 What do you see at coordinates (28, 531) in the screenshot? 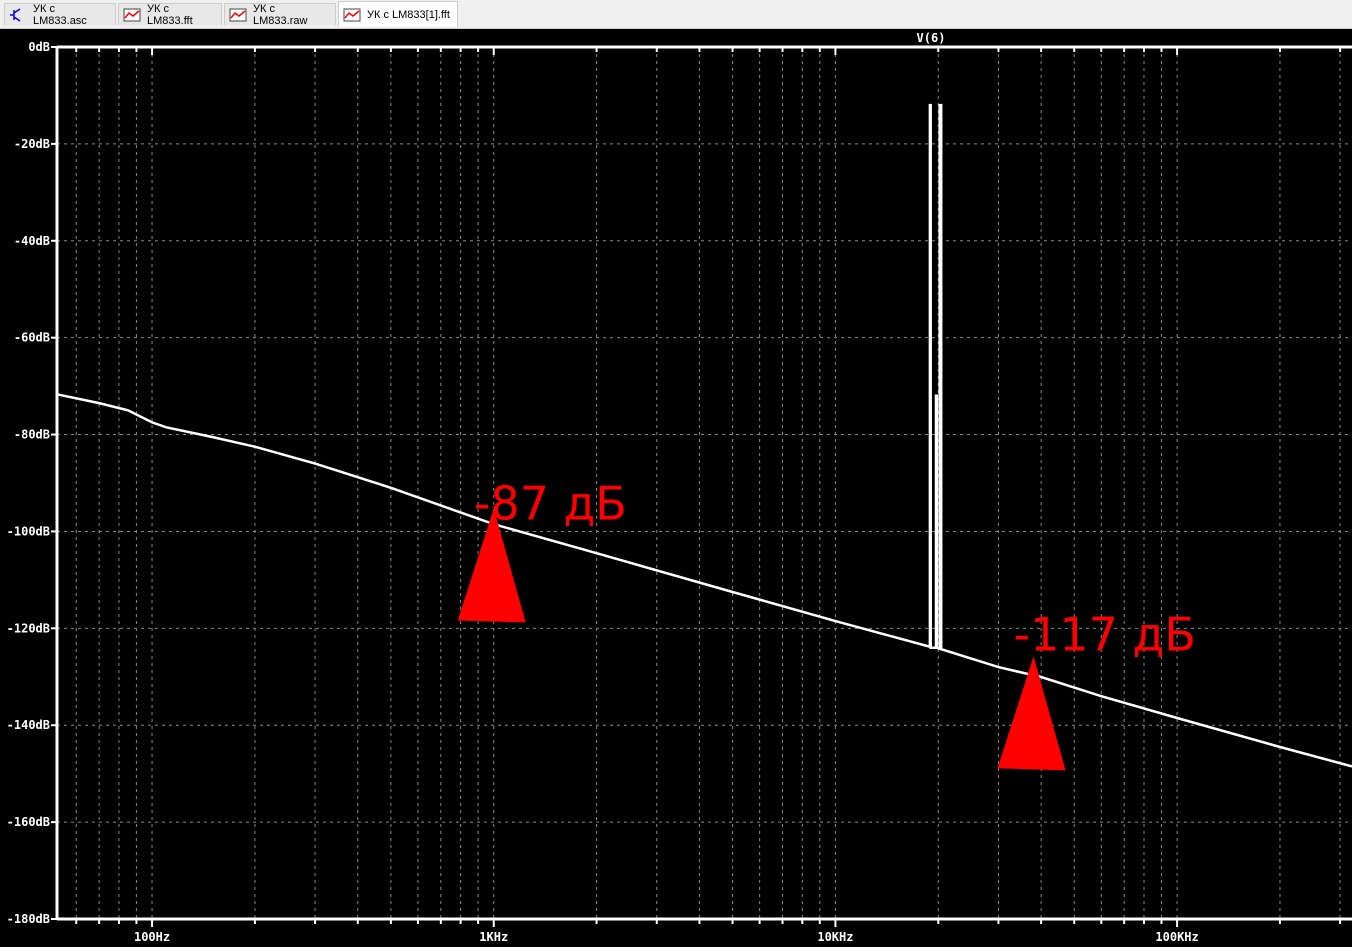
I see `y-tick-label: -100dB` at bounding box center [28, 531].